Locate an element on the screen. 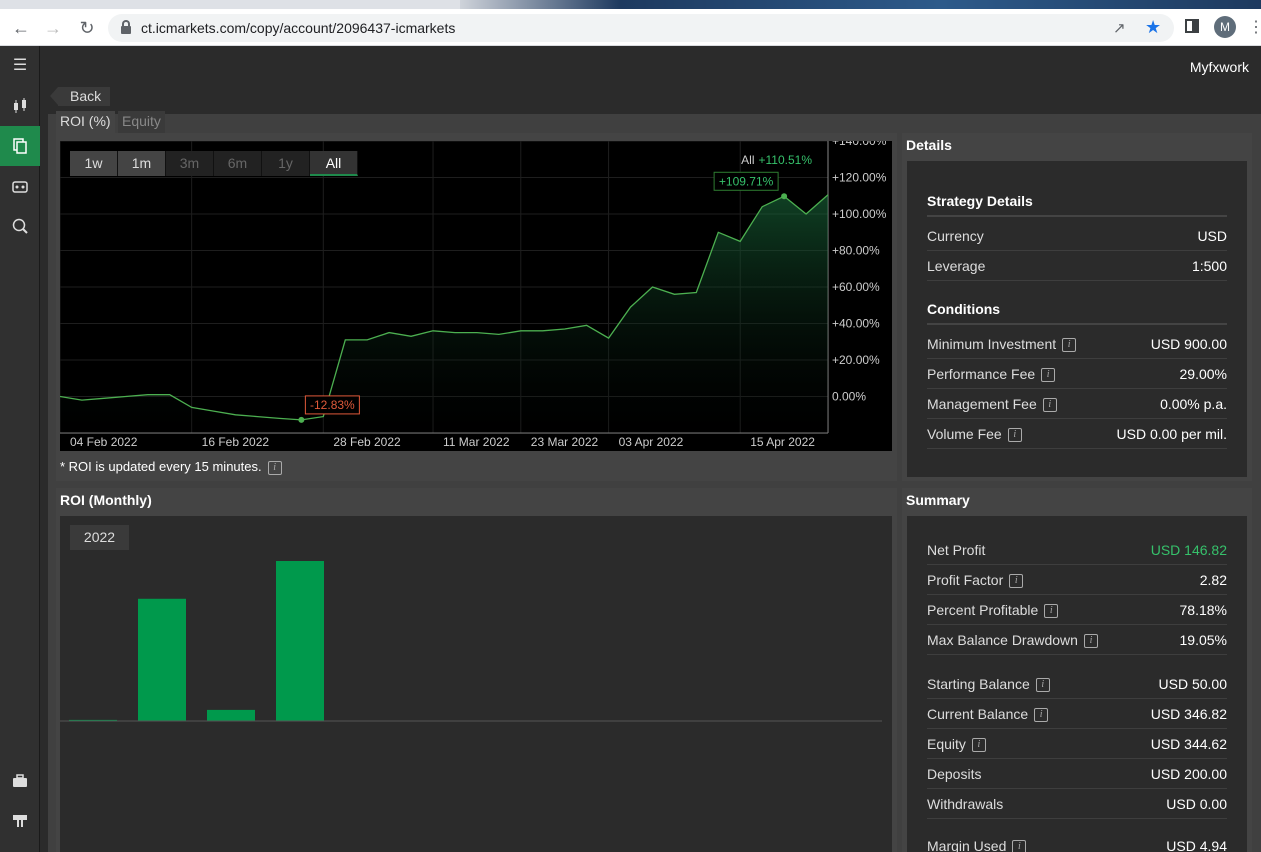 This screenshot has height=852, width=1261. range-button-3m: 3m is located at coordinates (190, 163).